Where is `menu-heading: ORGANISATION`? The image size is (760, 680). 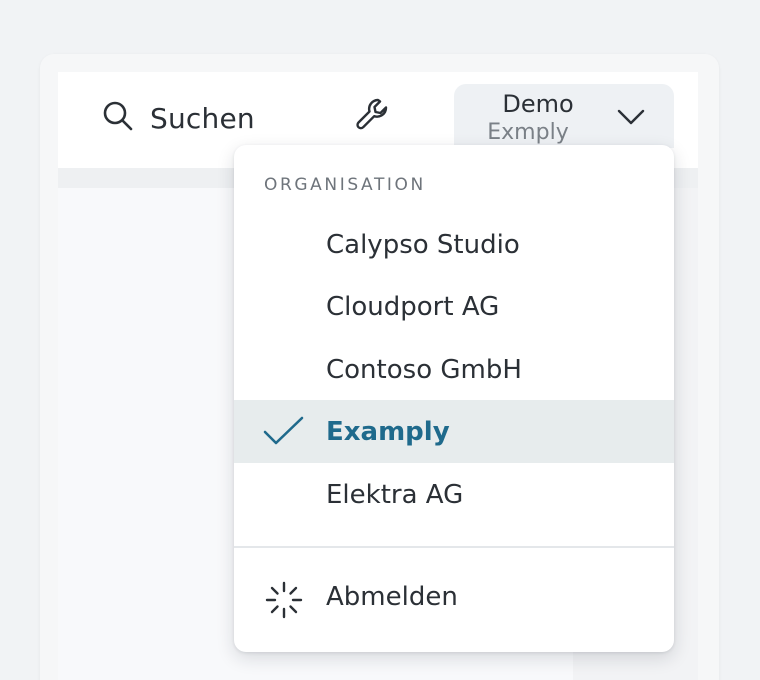
menu-heading: ORGANISATION is located at coordinates (345, 185).